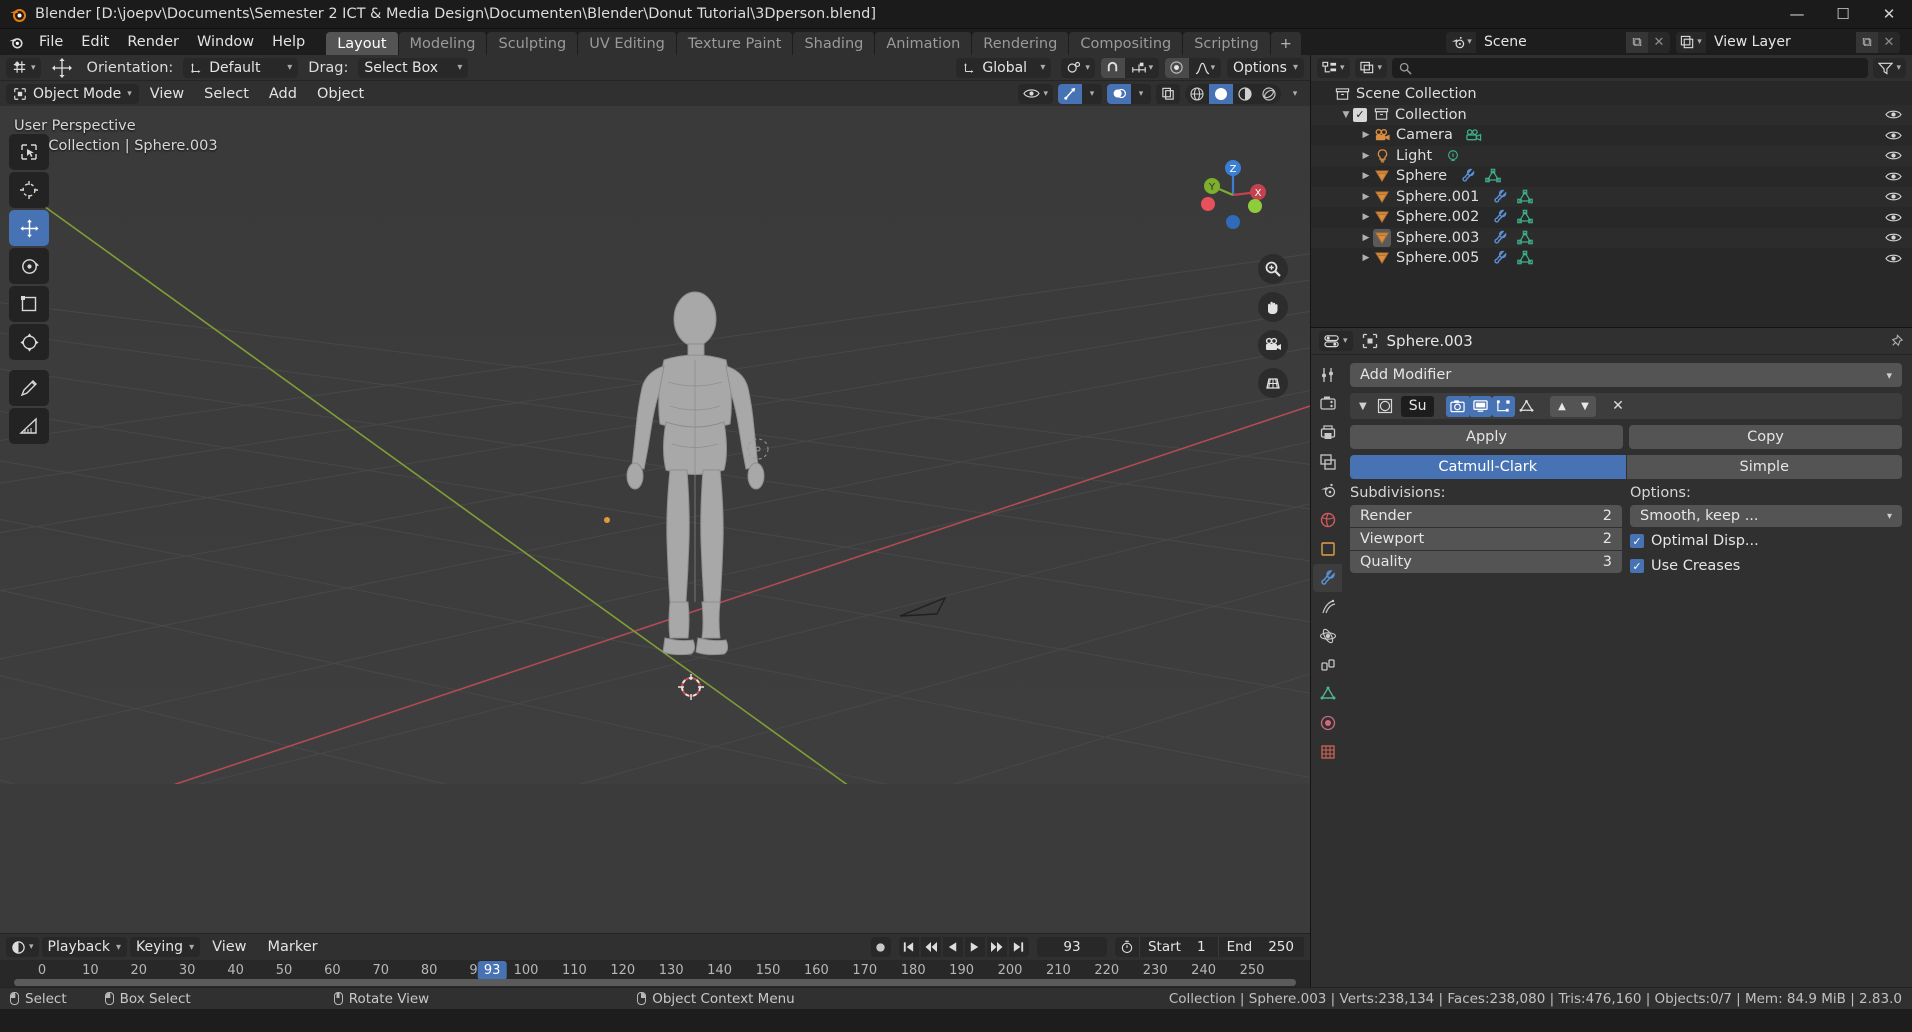 This screenshot has height=1032, width=1912. I want to click on menu-help: Help, so click(288, 42).